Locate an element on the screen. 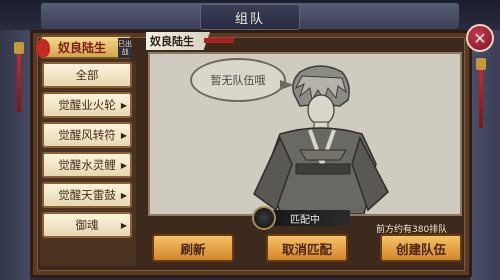 Image resolution: width=500 pixels, height=280 pixels. menu-item-soul: 御魂 ▶ is located at coordinates (87, 225).